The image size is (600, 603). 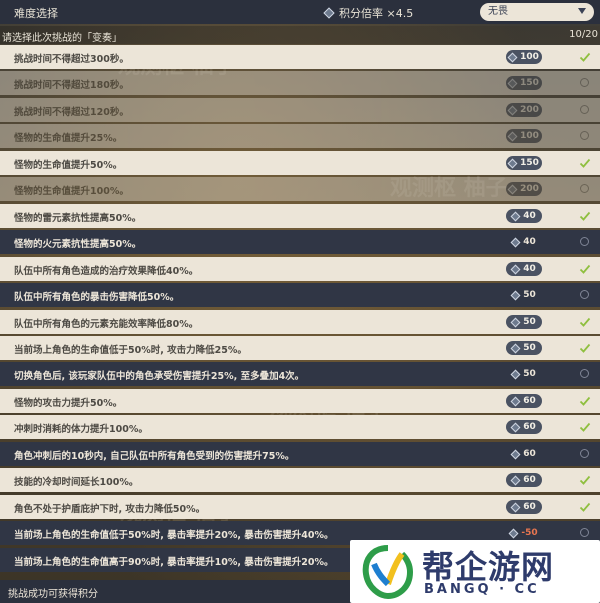 I want to click on variation-label: 角色冲刺后的10秒内, 自己队伍中所有角色受到的伤害提升75%。, so click(x=154, y=456).